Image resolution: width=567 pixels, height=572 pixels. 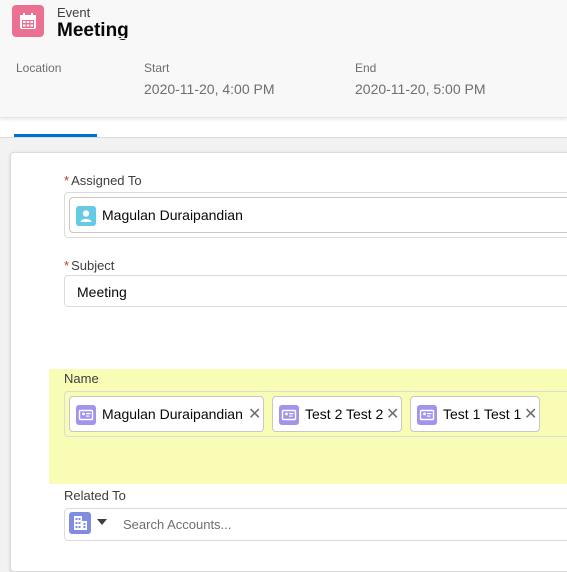 I want to click on start-label: Start, so click(x=157, y=68).